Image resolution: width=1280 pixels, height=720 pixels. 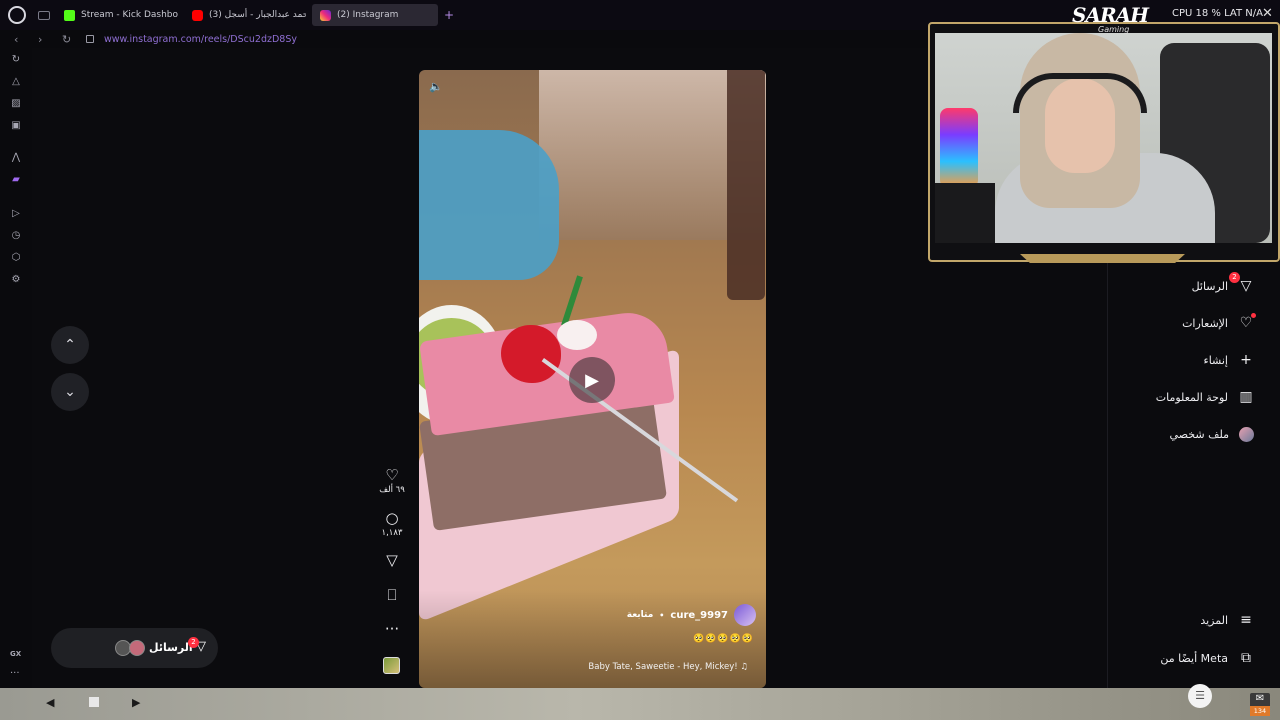 I want to click on next-track-icon: ▶, so click(x=136, y=702).